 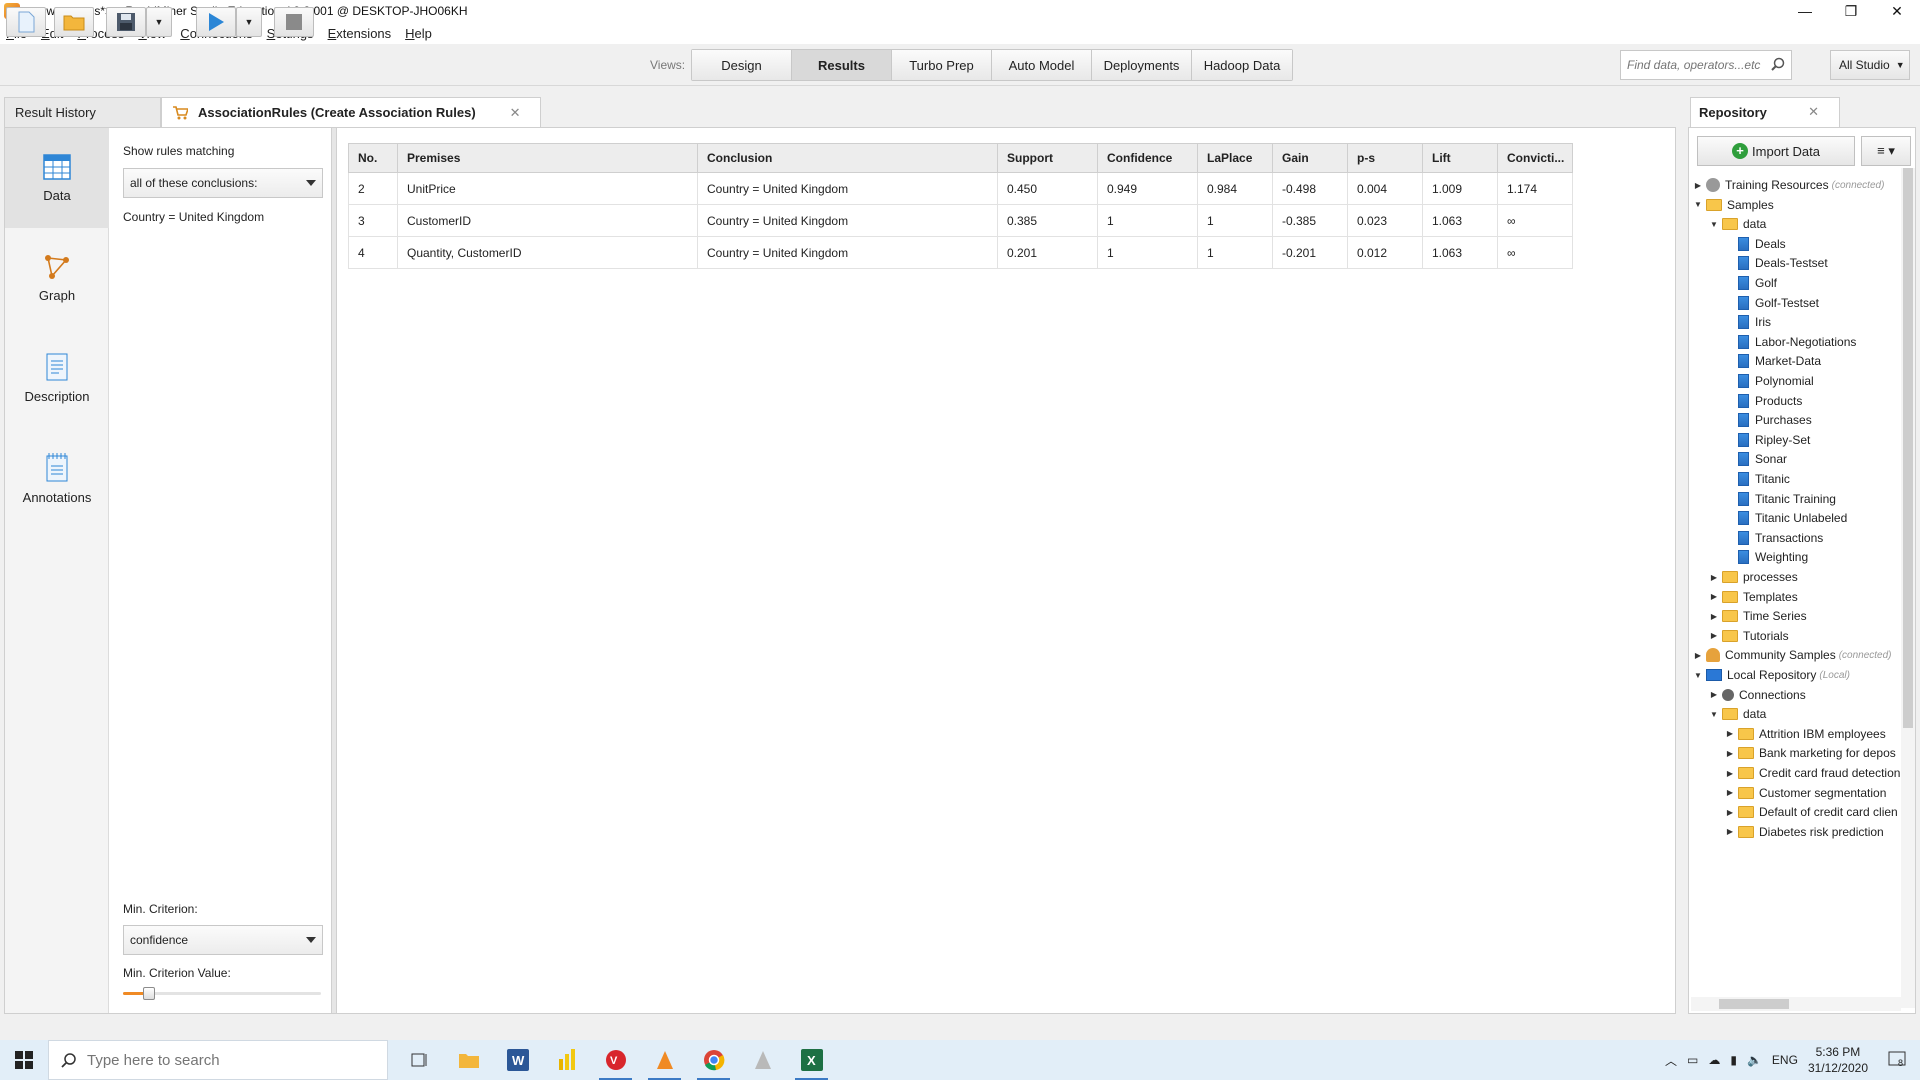 I want to click on taskbar-search-input, so click(x=227, y=1060).